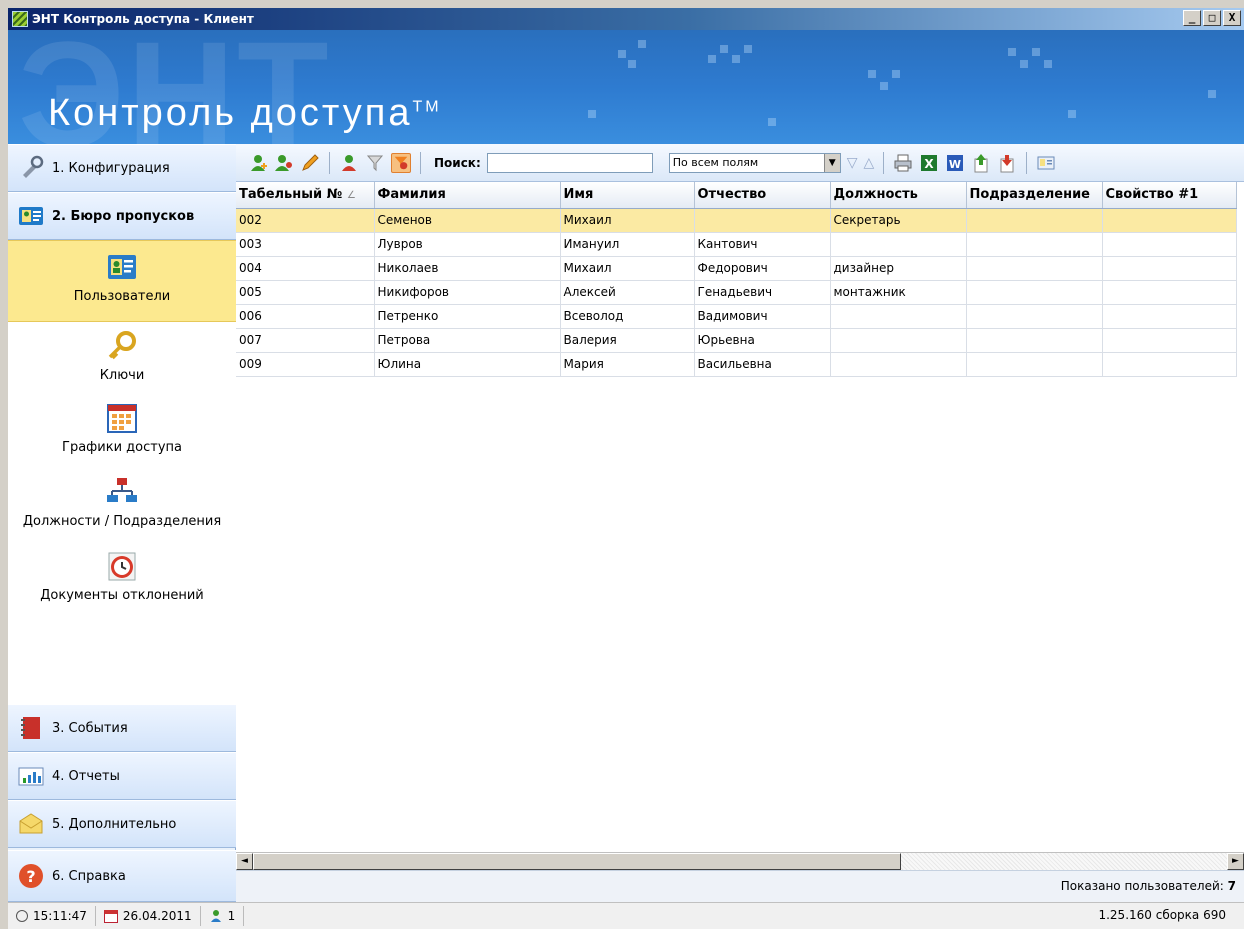 The image size is (1244, 929). I want to click on search-input, so click(569, 162).